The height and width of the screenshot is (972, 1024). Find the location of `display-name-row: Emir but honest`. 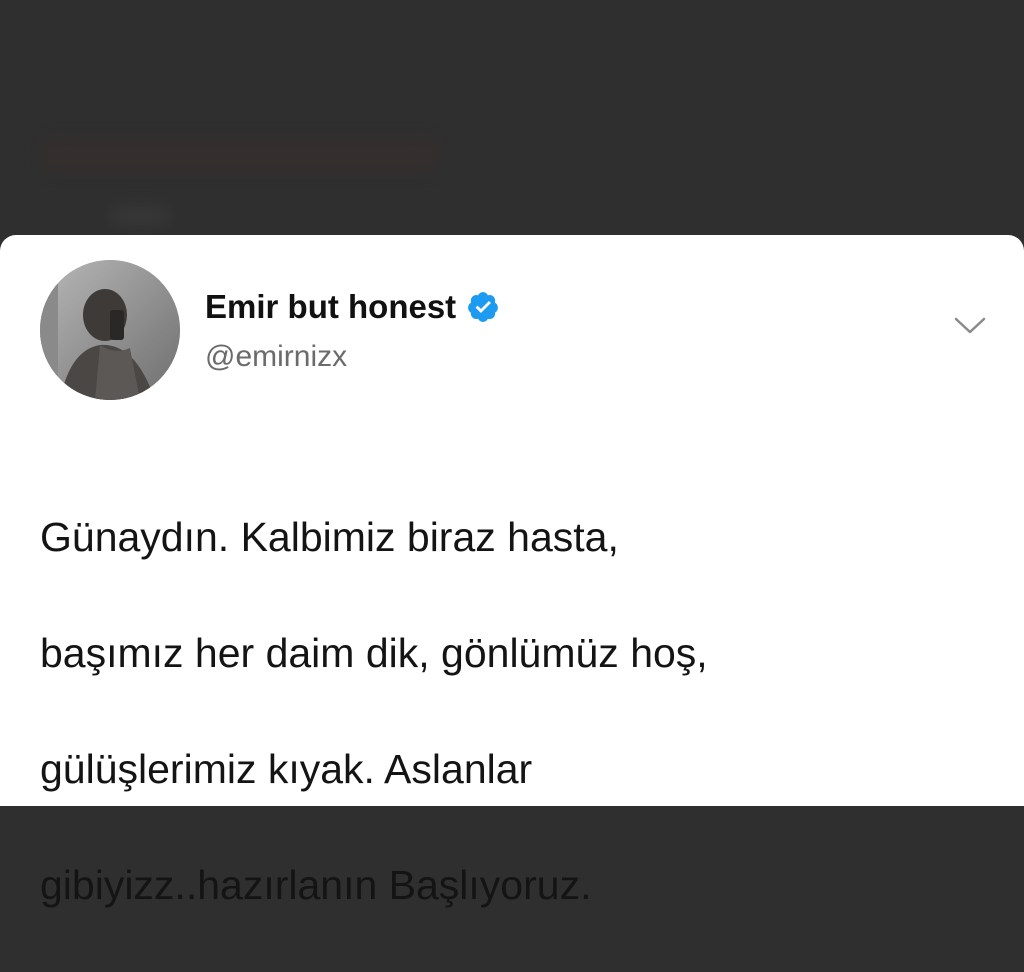

display-name-row: Emir but honest is located at coordinates (352, 307).